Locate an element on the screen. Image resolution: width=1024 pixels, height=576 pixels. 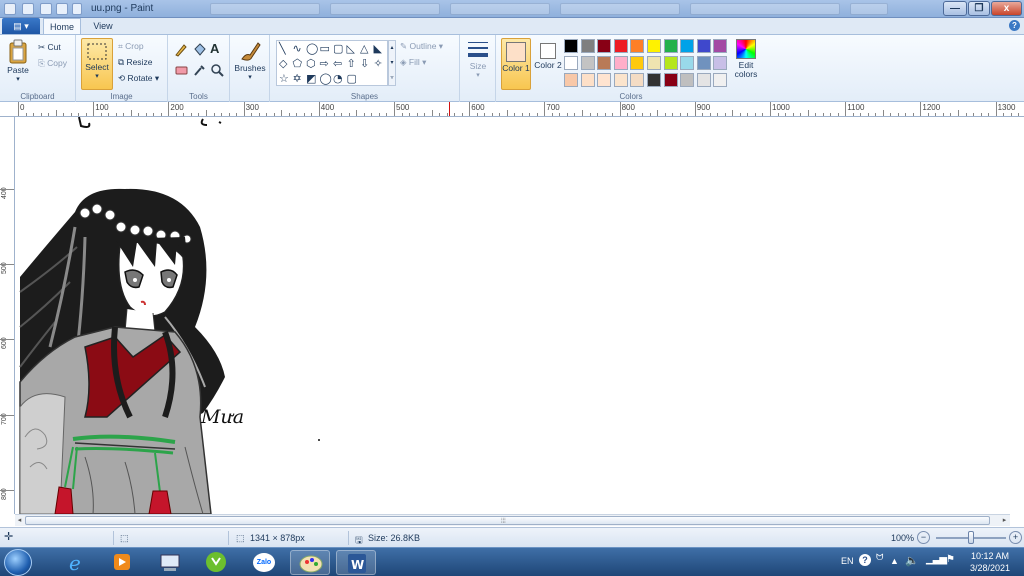
shape-option-icon: △ is located at coordinates (364, 48).